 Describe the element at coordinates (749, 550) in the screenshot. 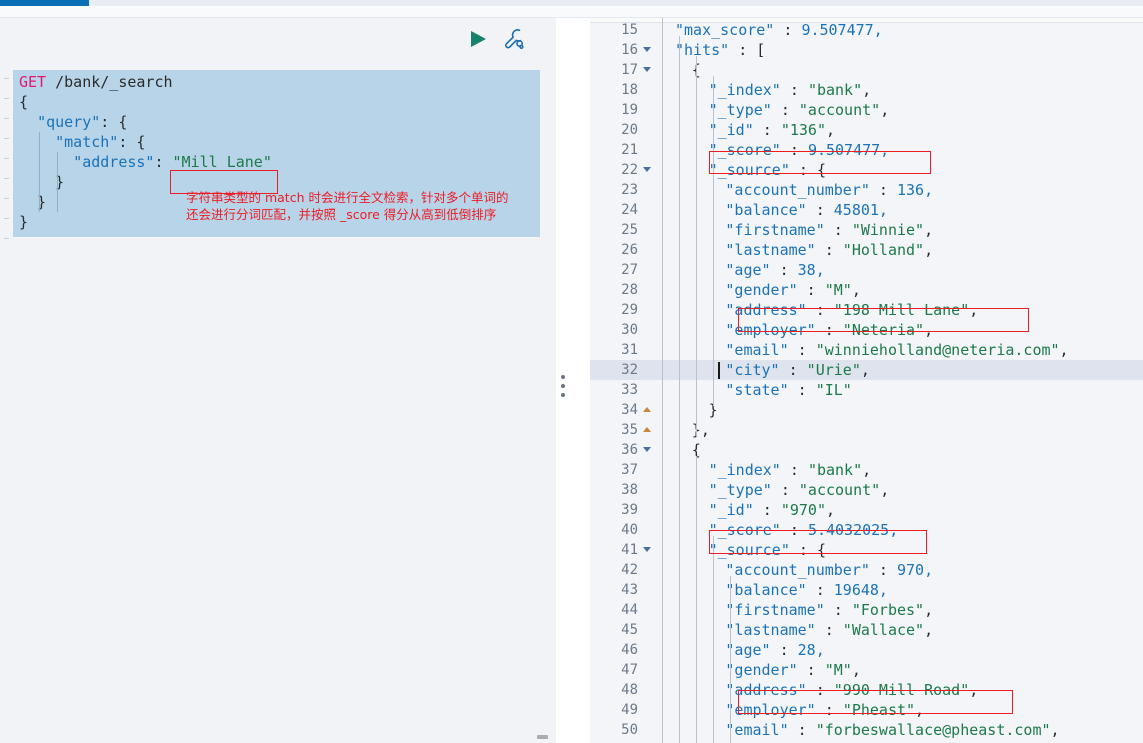

I see `code-token: "_source"` at that location.